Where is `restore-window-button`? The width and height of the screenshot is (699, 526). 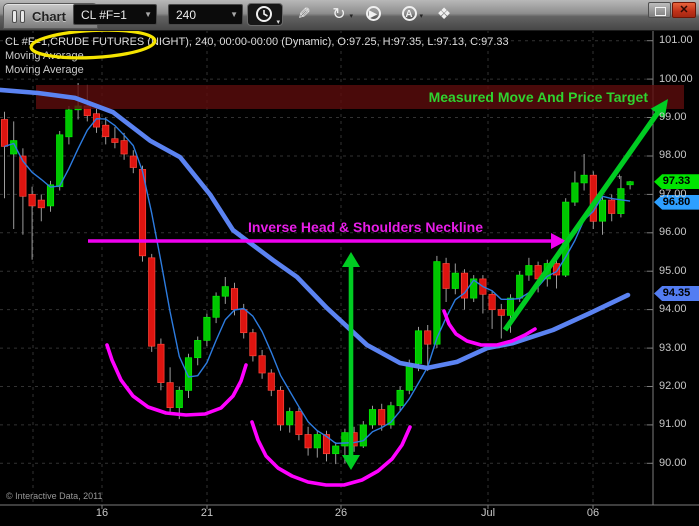 restore-window-button is located at coordinates (659, 10).